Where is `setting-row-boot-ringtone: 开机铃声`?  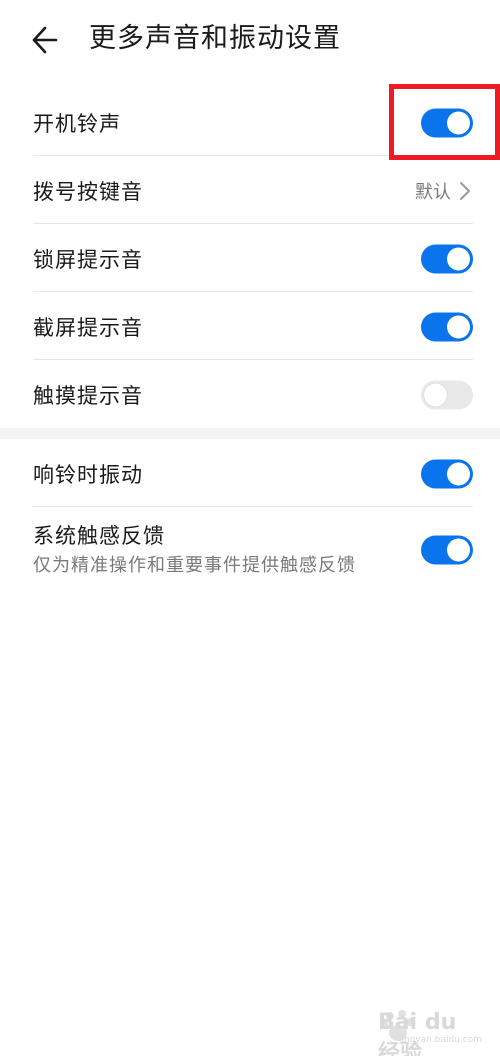 setting-row-boot-ringtone: 开机铃声 is located at coordinates (253, 122).